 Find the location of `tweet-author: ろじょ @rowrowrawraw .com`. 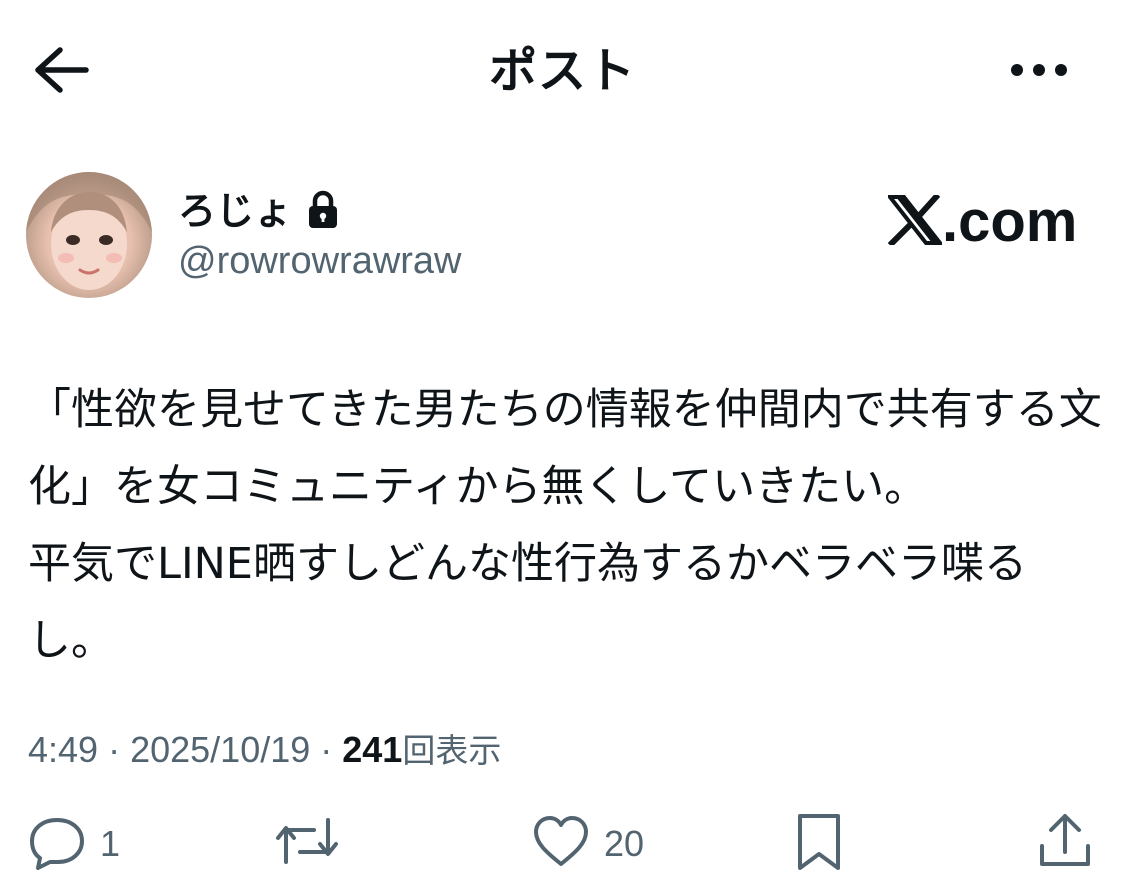

tweet-author: ろじょ @rowrowrawraw .com is located at coordinates (562, 235).